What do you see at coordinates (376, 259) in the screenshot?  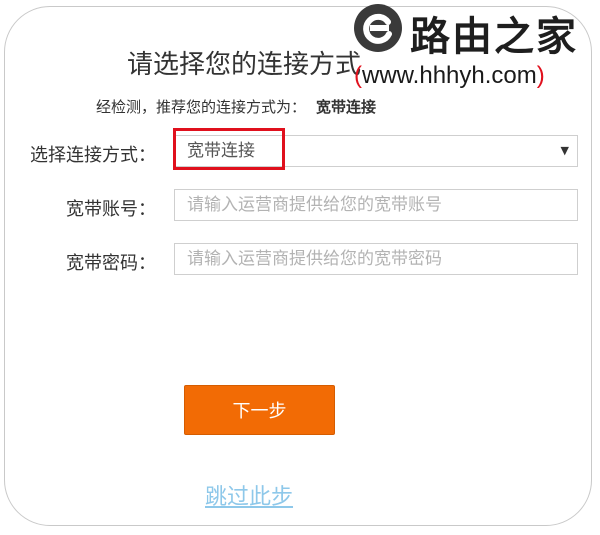 I see `password-input` at bounding box center [376, 259].